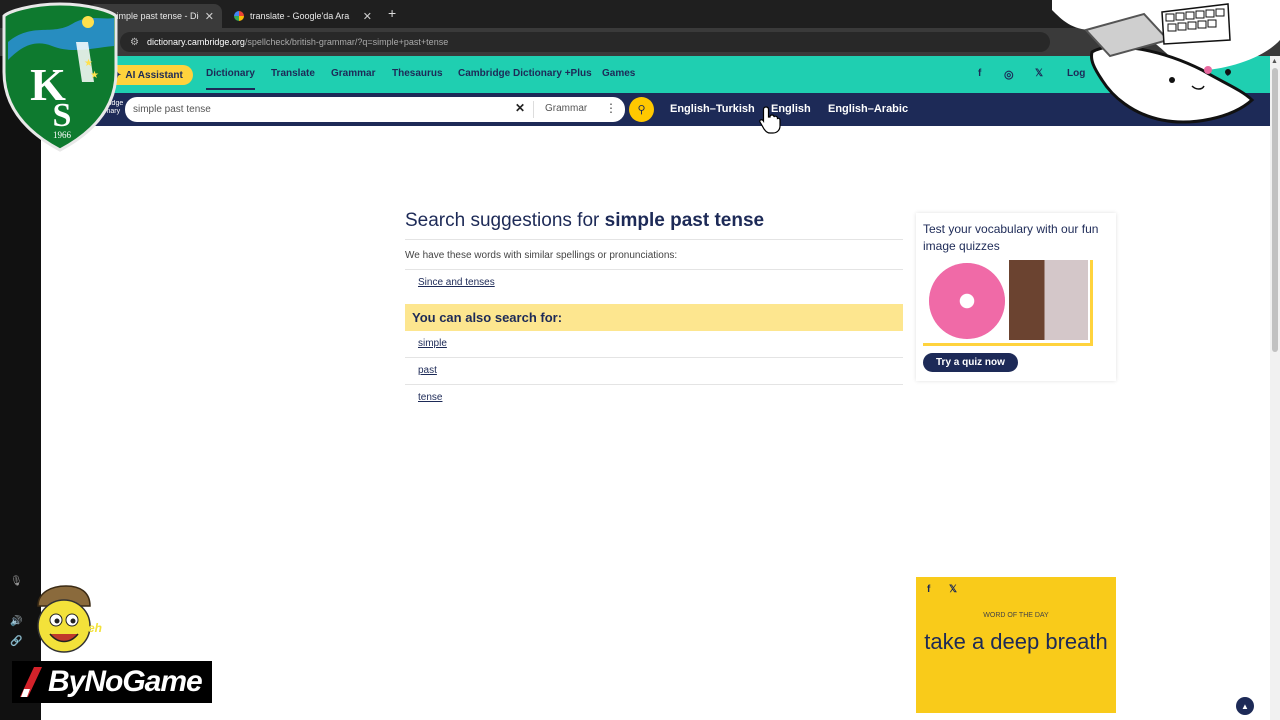 This screenshot has width=1280, height=720. What do you see at coordinates (69, 619) in the screenshot?
I see `mascot-sticker: eh` at bounding box center [69, 619].